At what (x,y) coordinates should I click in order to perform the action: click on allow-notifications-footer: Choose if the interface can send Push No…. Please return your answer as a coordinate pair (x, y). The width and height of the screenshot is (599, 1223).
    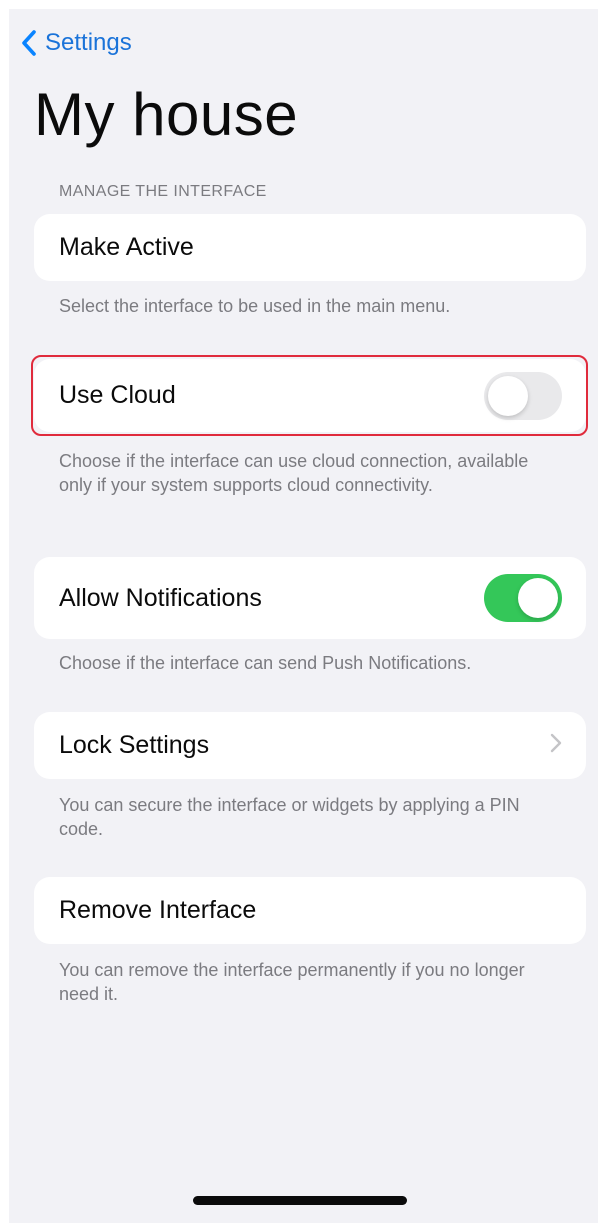
    Looking at the image, I should click on (265, 663).